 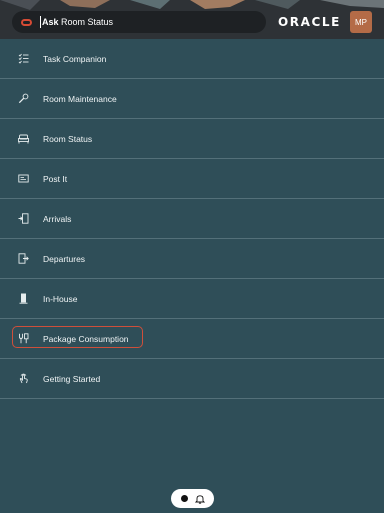 What do you see at coordinates (192, 299) in the screenshot?
I see `menu-item-in-house: In-House` at bounding box center [192, 299].